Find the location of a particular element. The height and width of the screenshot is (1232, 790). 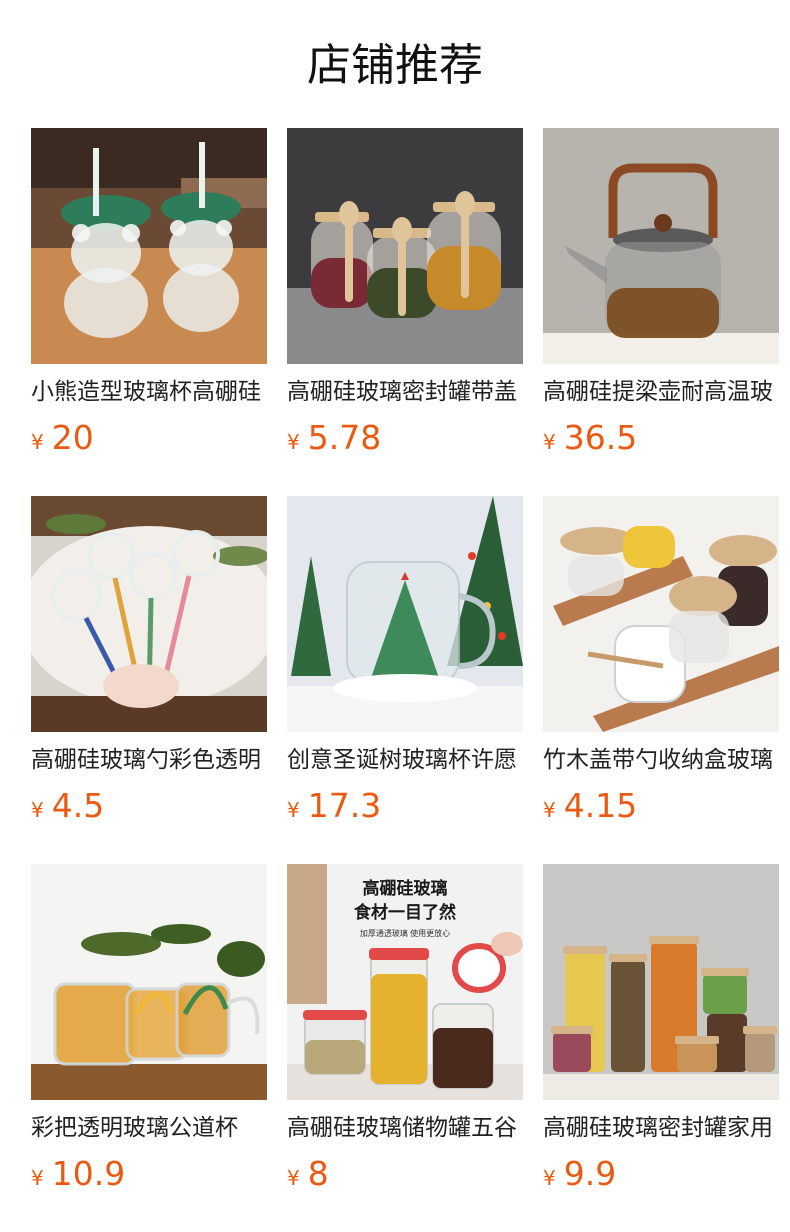

product-card: 创意圣诞树玻璃杯许愿 ¥17.3 is located at coordinates (405, 666).